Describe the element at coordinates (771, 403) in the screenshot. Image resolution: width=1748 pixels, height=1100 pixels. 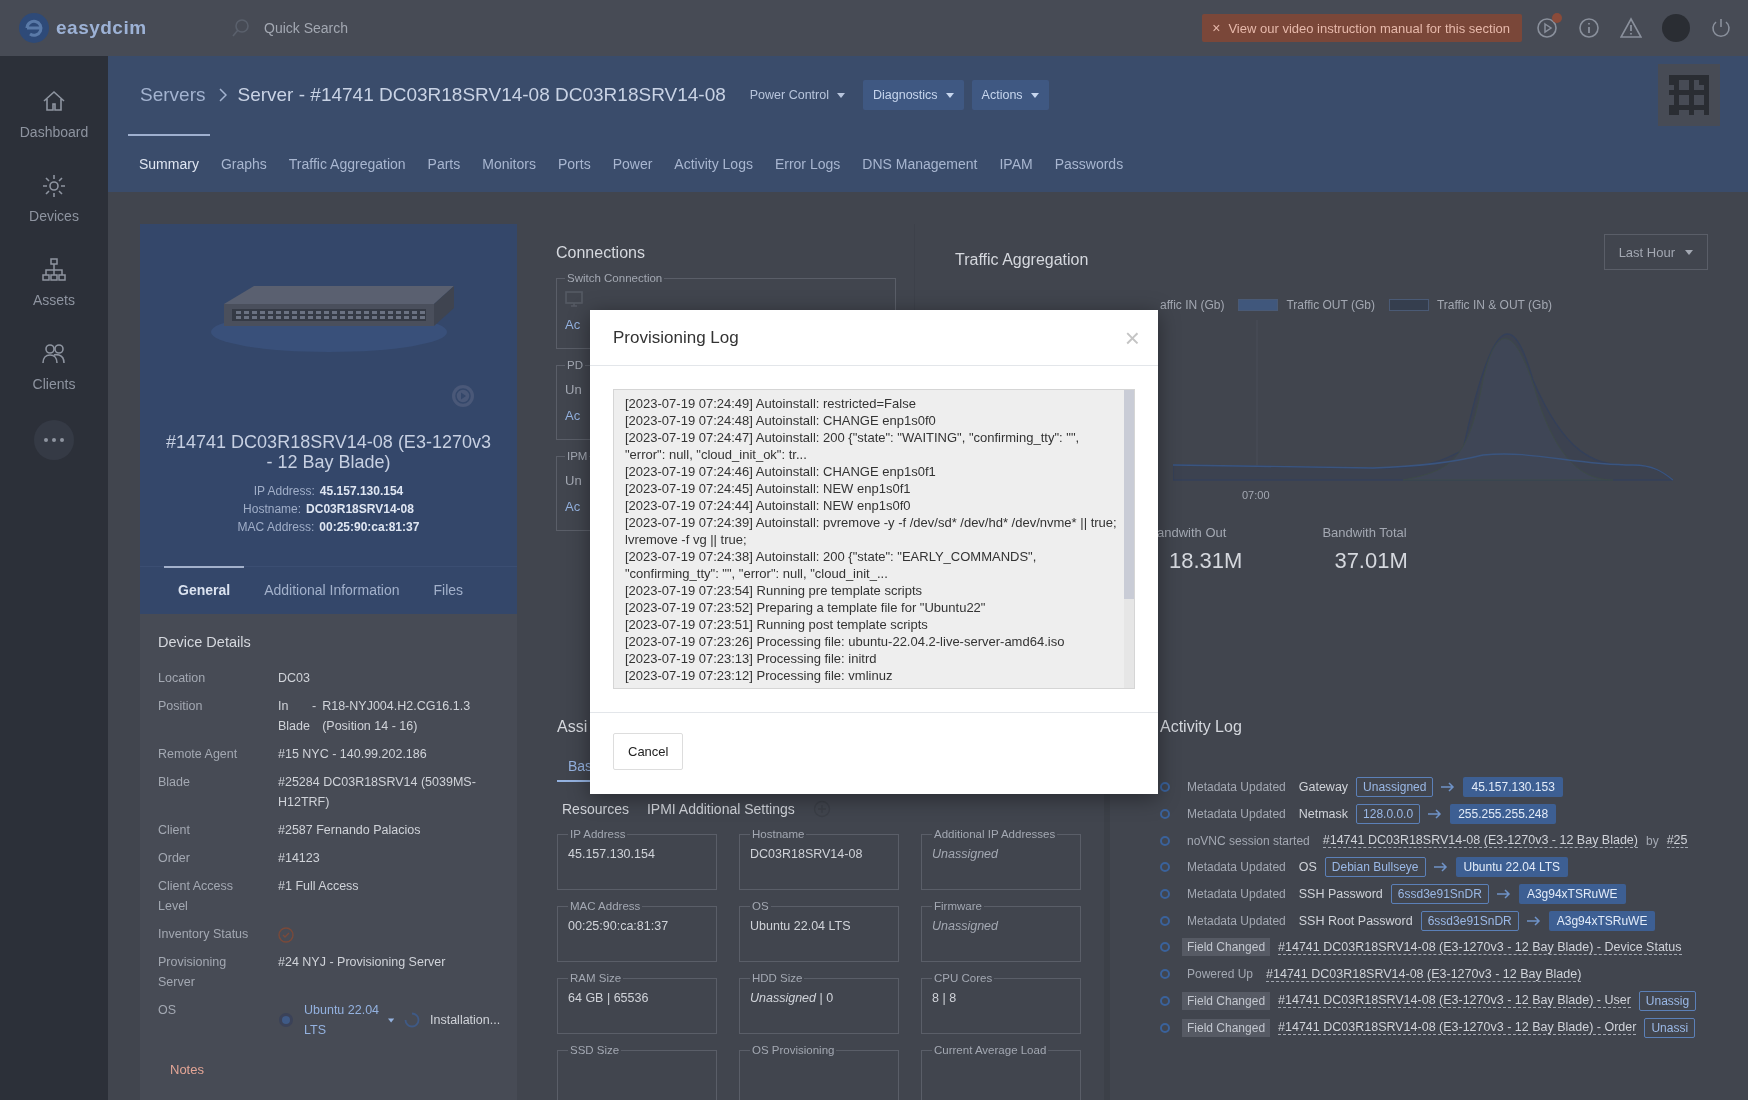
I see `log-line: [2023-07-19 07:24:49] Autoinstall: restricted=False` at that location.